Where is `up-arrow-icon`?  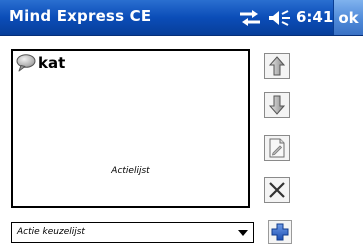 up-arrow-icon is located at coordinates (277, 66).